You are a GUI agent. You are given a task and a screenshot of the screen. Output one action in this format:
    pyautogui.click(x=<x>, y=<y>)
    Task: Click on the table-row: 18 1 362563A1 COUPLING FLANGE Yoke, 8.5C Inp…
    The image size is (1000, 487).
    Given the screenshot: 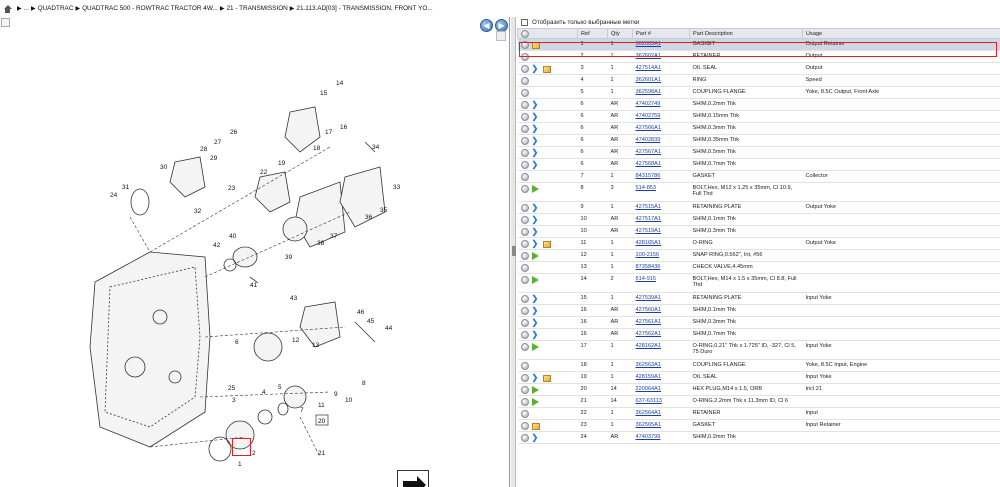 What is the action you would take?
    pyautogui.click(x=758, y=365)
    